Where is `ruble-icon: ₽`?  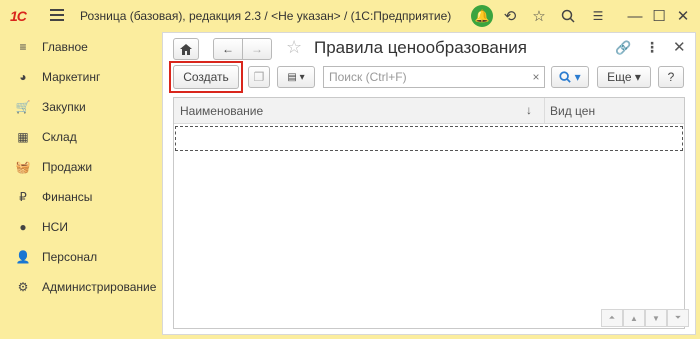
ruble-icon: ₽ is located at coordinates (23, 197).